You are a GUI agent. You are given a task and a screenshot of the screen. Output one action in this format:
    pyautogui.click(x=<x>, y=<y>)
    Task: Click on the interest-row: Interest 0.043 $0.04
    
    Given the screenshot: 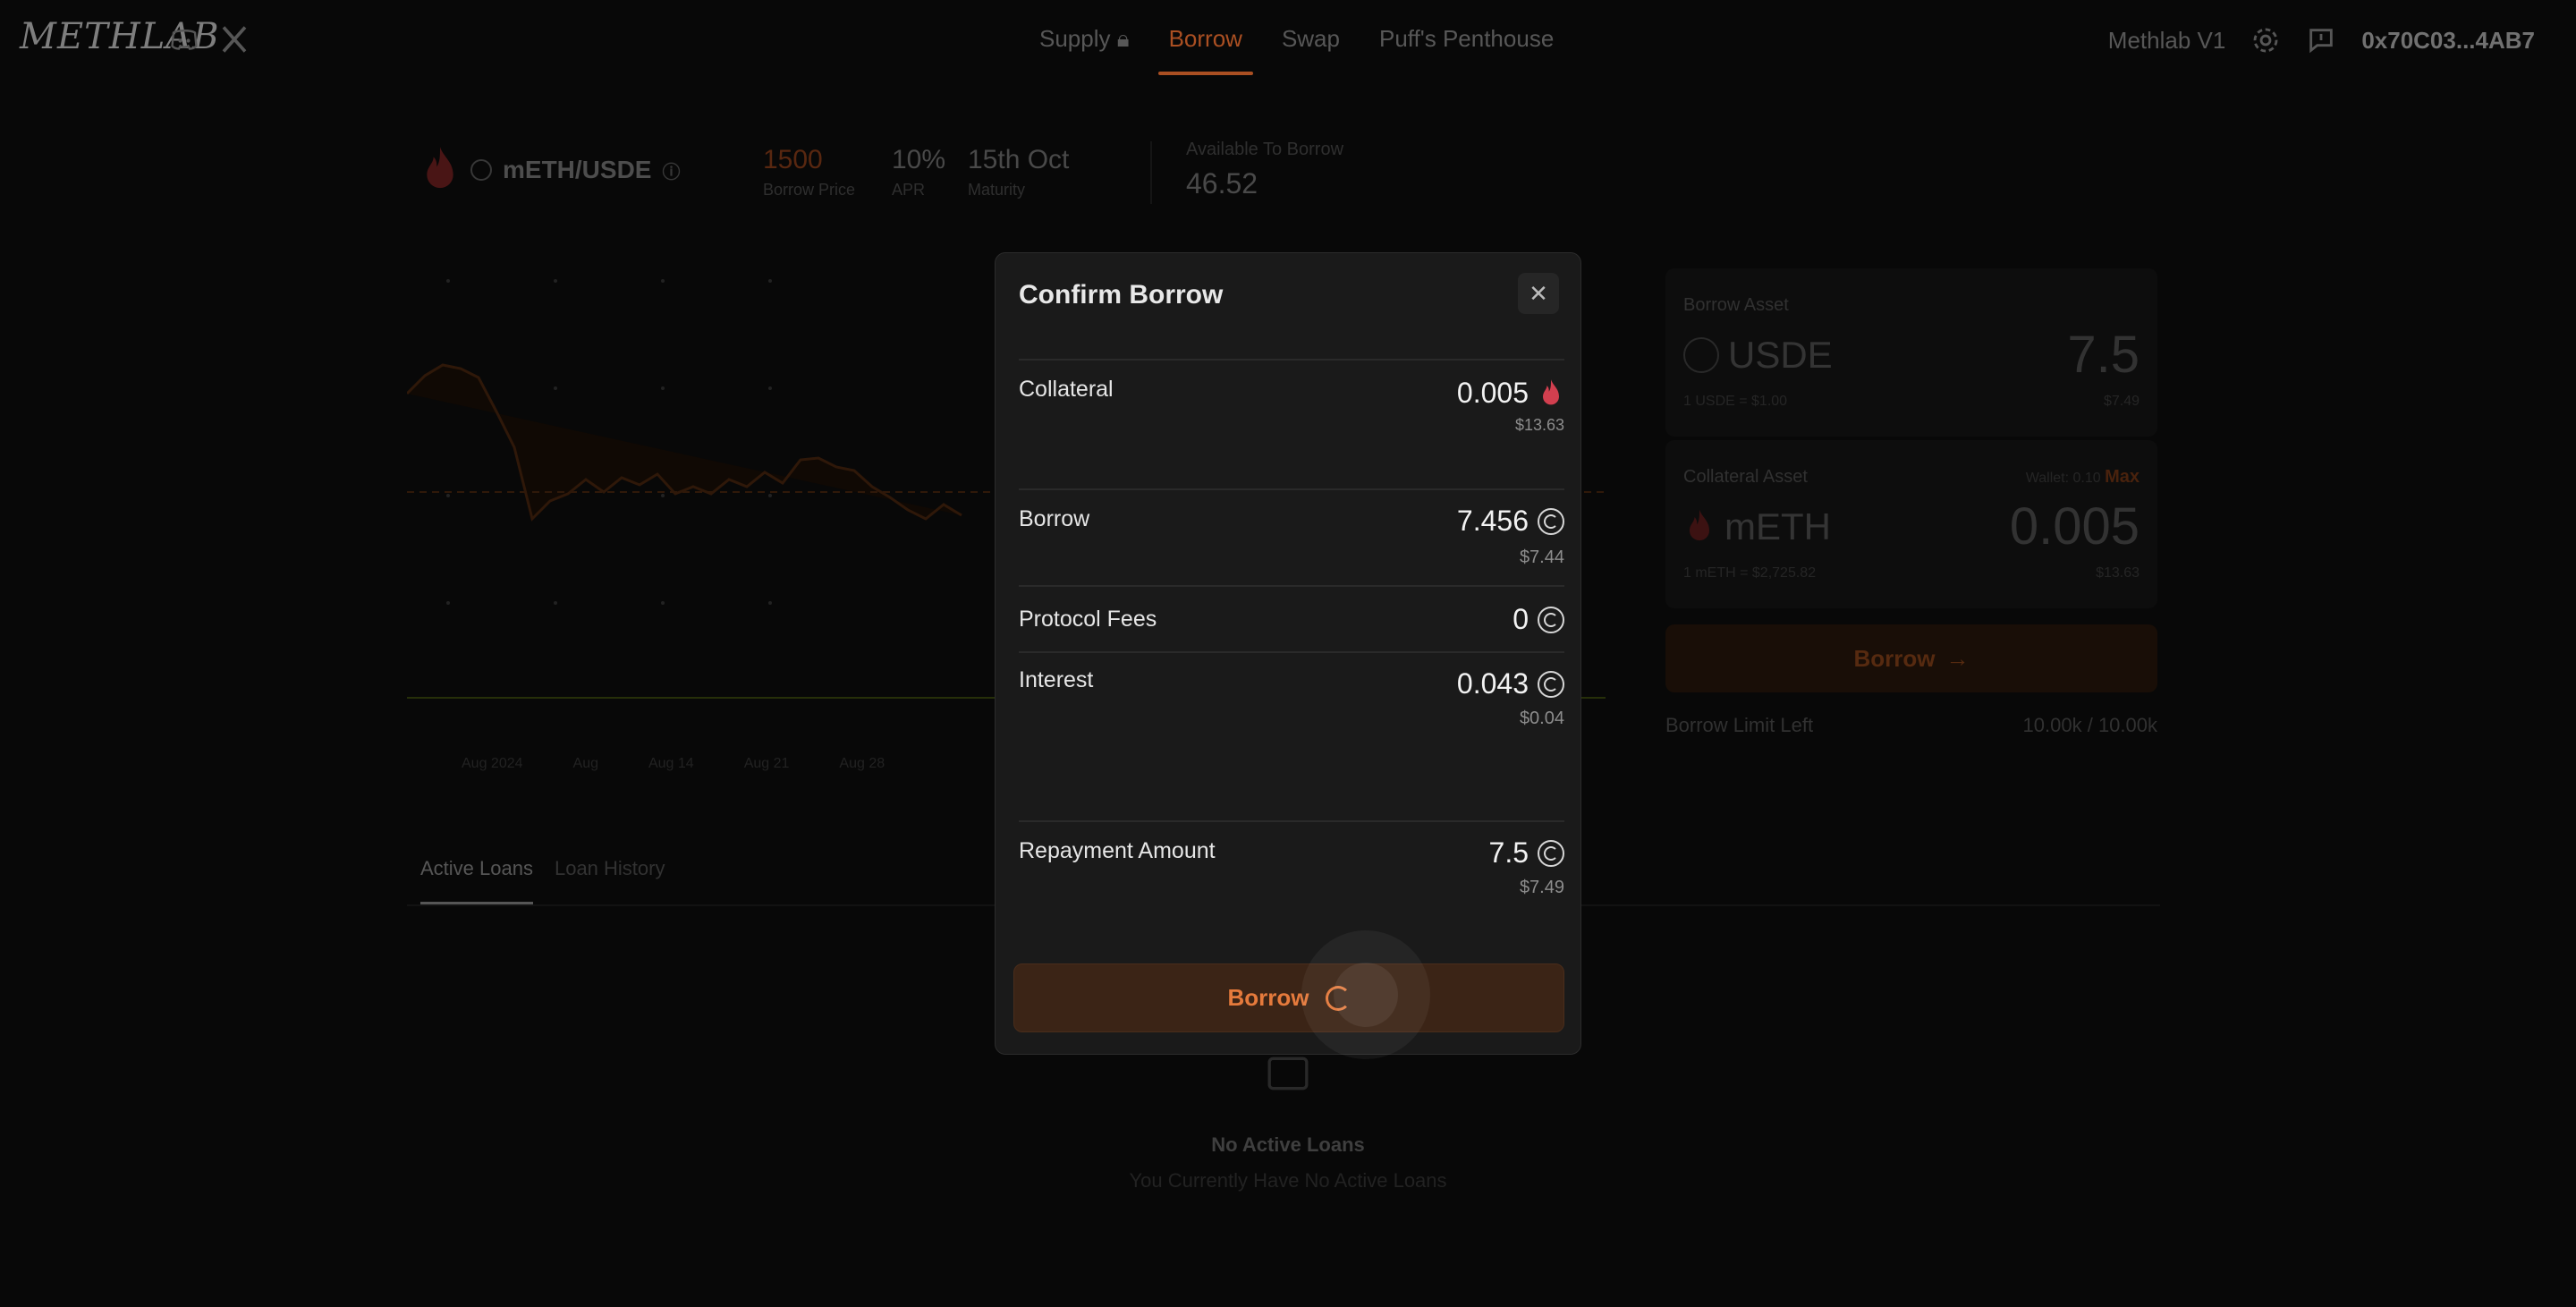 What is the action you would take?
    pyautogui.click(x=1291, y=735)
    